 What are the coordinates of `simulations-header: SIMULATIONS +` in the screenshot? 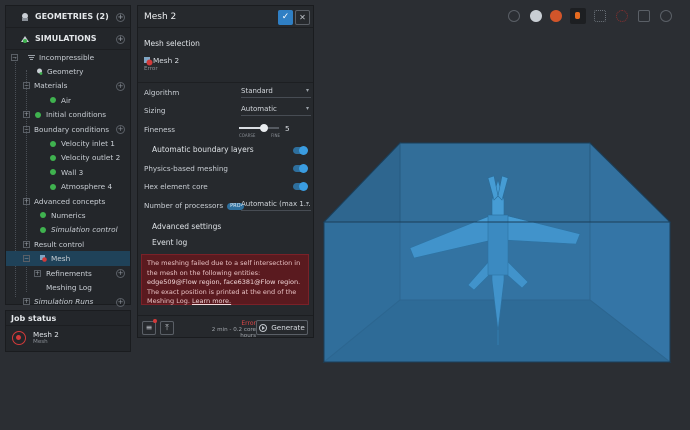 It's located at (68, 39).